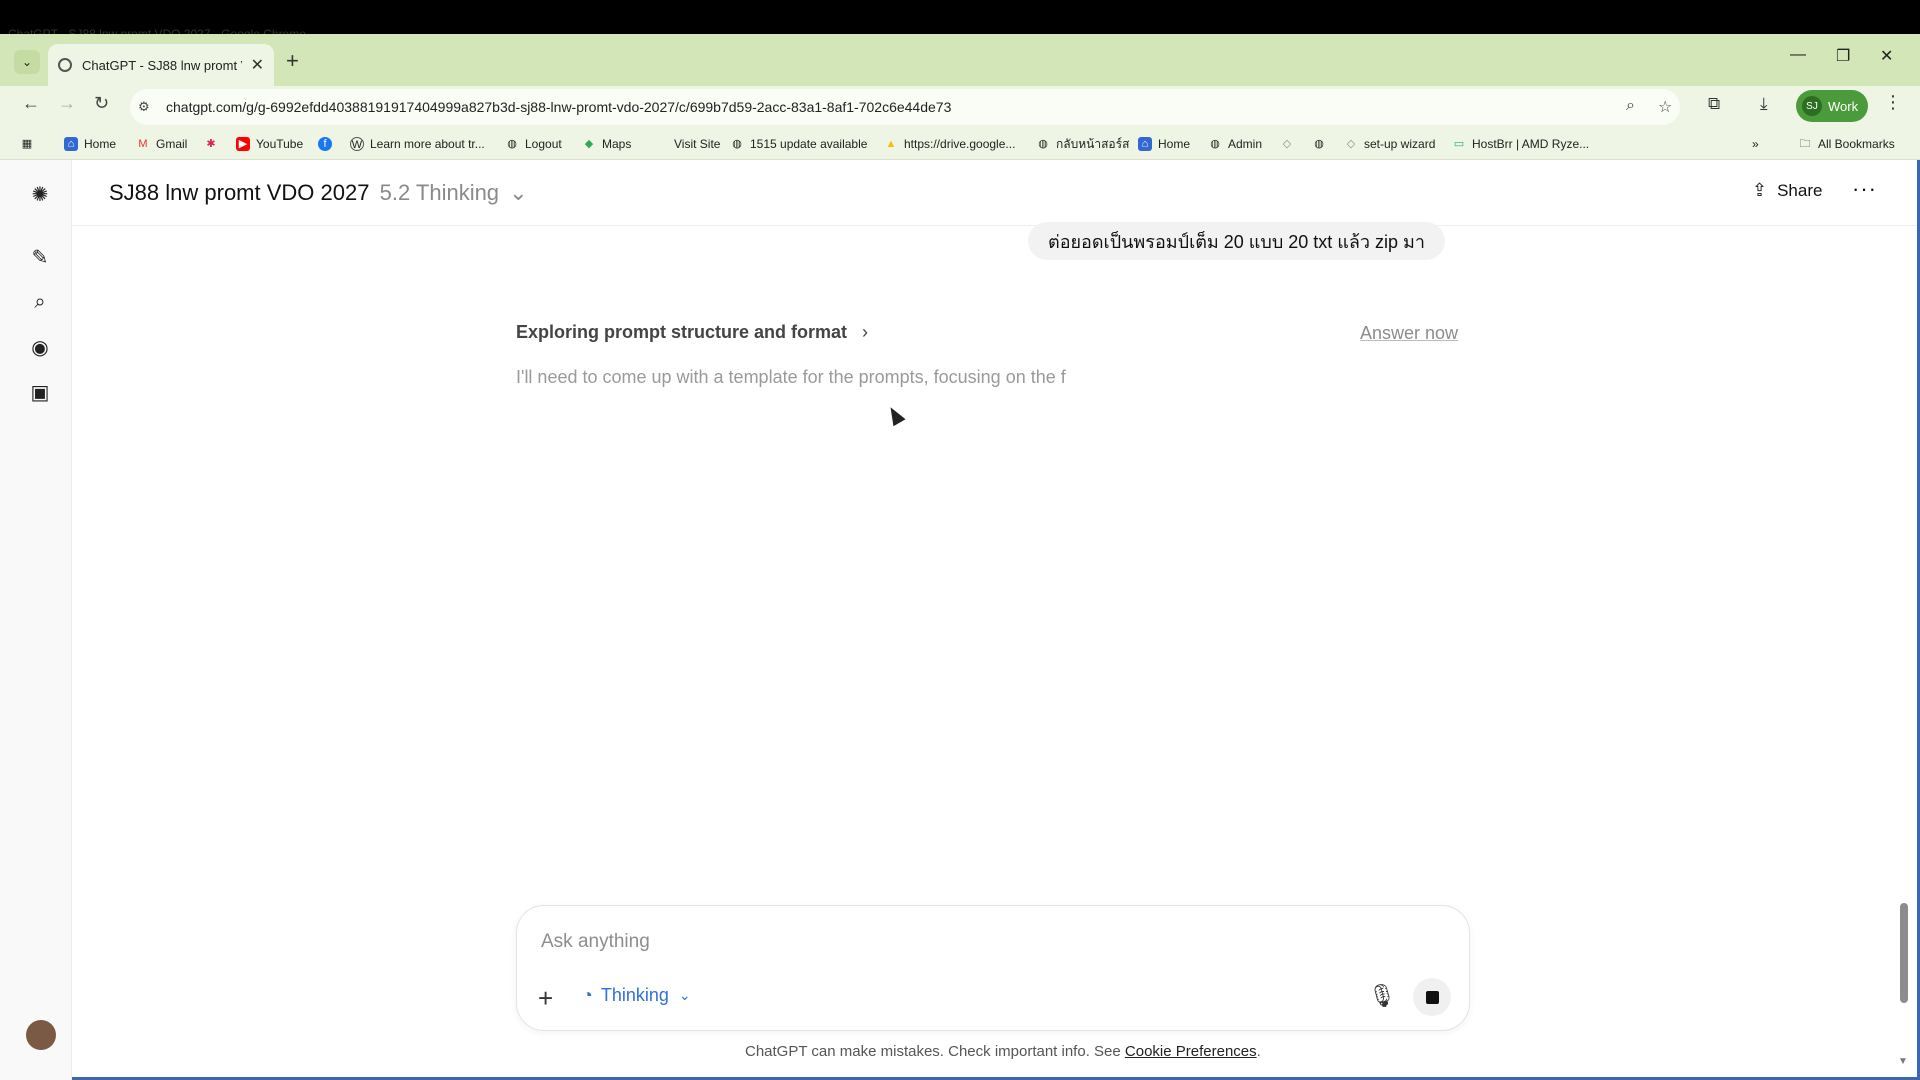 This screenshot has height=1080, width=1920. Describe the element at coordinates (30, 144) in the screenshot. I see `apps-icon: ▦` at that location.